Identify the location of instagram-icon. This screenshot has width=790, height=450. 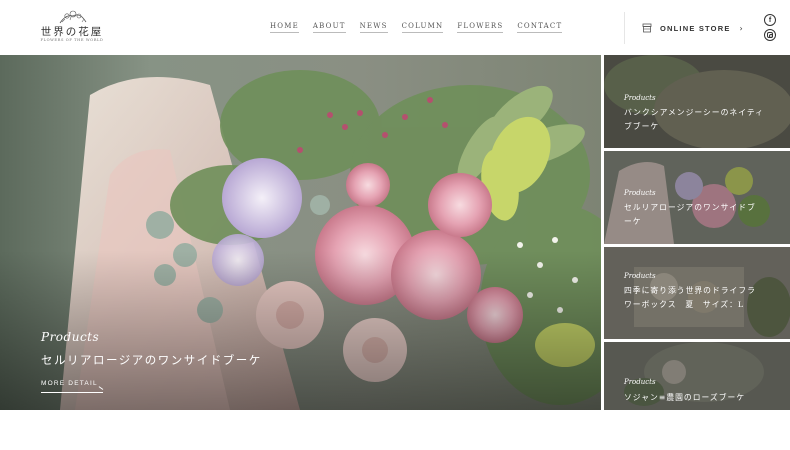
(770, 35).